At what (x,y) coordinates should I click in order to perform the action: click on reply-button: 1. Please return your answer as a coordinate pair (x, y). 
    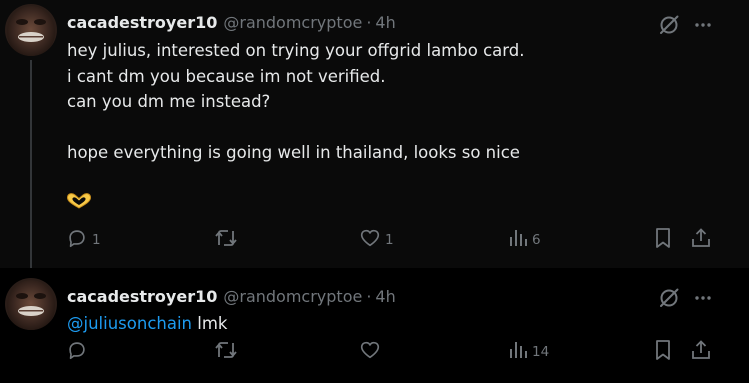
    Looking at the image, I should click on (83, 240).